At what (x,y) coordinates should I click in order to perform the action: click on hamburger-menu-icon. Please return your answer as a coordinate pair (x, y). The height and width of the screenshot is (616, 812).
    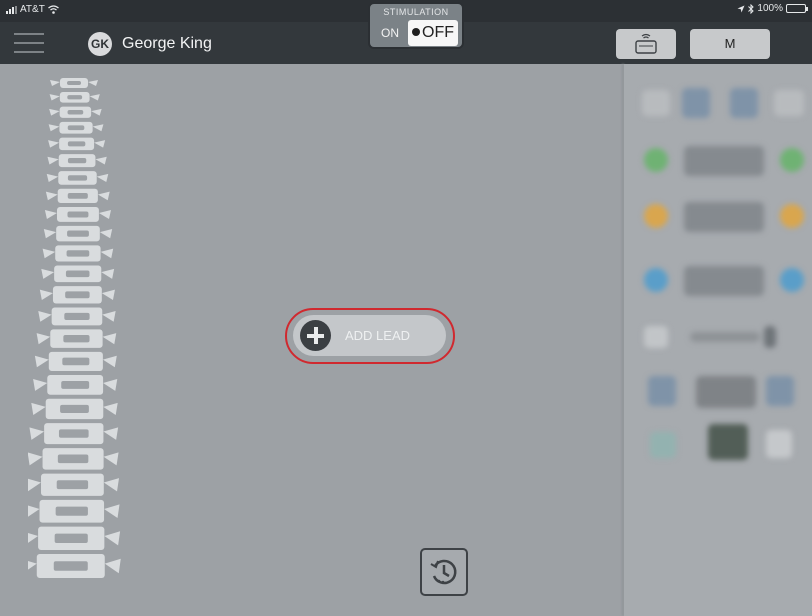
    Looking at the image, I should click on (29, 43).